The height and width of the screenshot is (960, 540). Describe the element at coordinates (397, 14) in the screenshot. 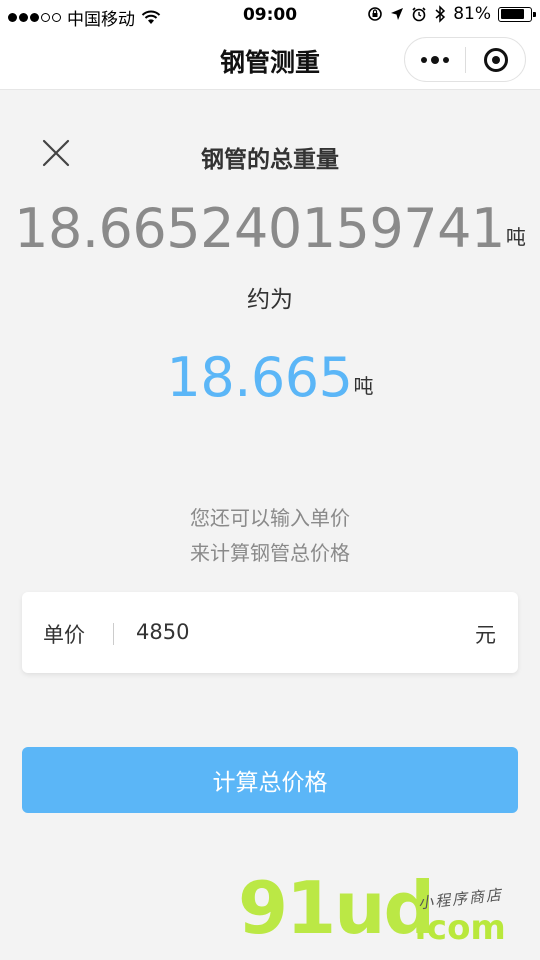

I see `location-icon` at that location.